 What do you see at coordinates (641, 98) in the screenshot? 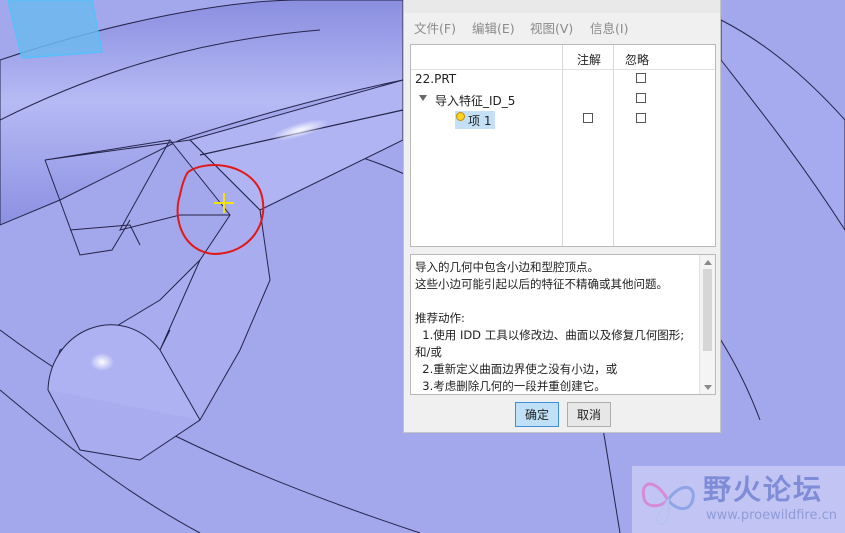
I see `ignore-checkbox-feature` at bounding box center [641, 98].